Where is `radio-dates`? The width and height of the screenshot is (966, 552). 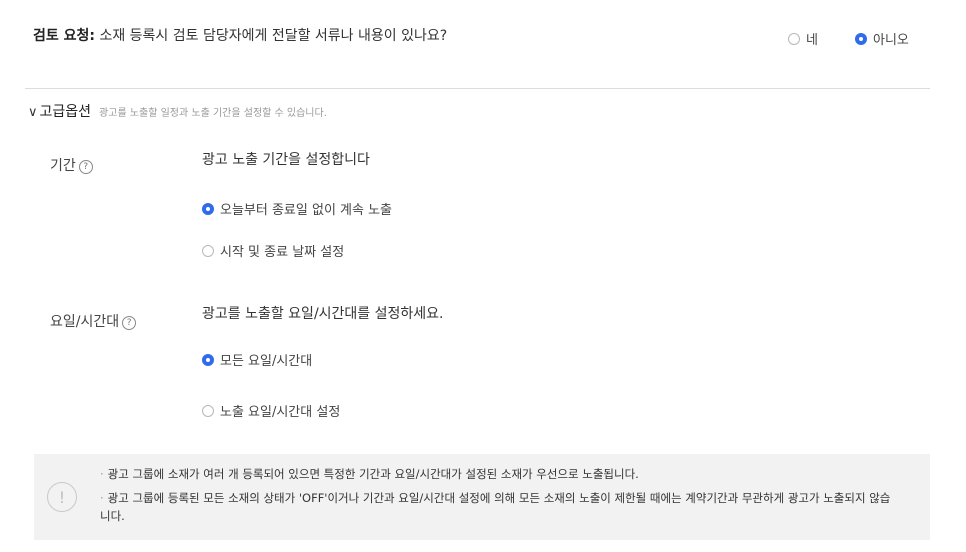 radio-dates is located at coordinates (208, 250).